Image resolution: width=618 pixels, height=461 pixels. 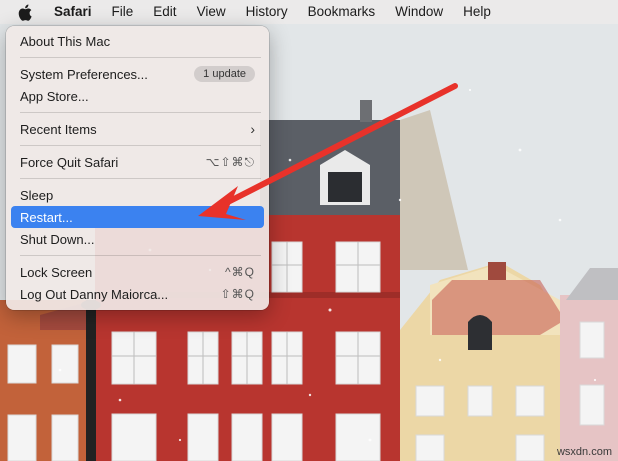 What do you see at coordinates (342, 12) in the screenshot?
I see `menu-bookmarks: Bookmarks` at bounding box center [342, 12].